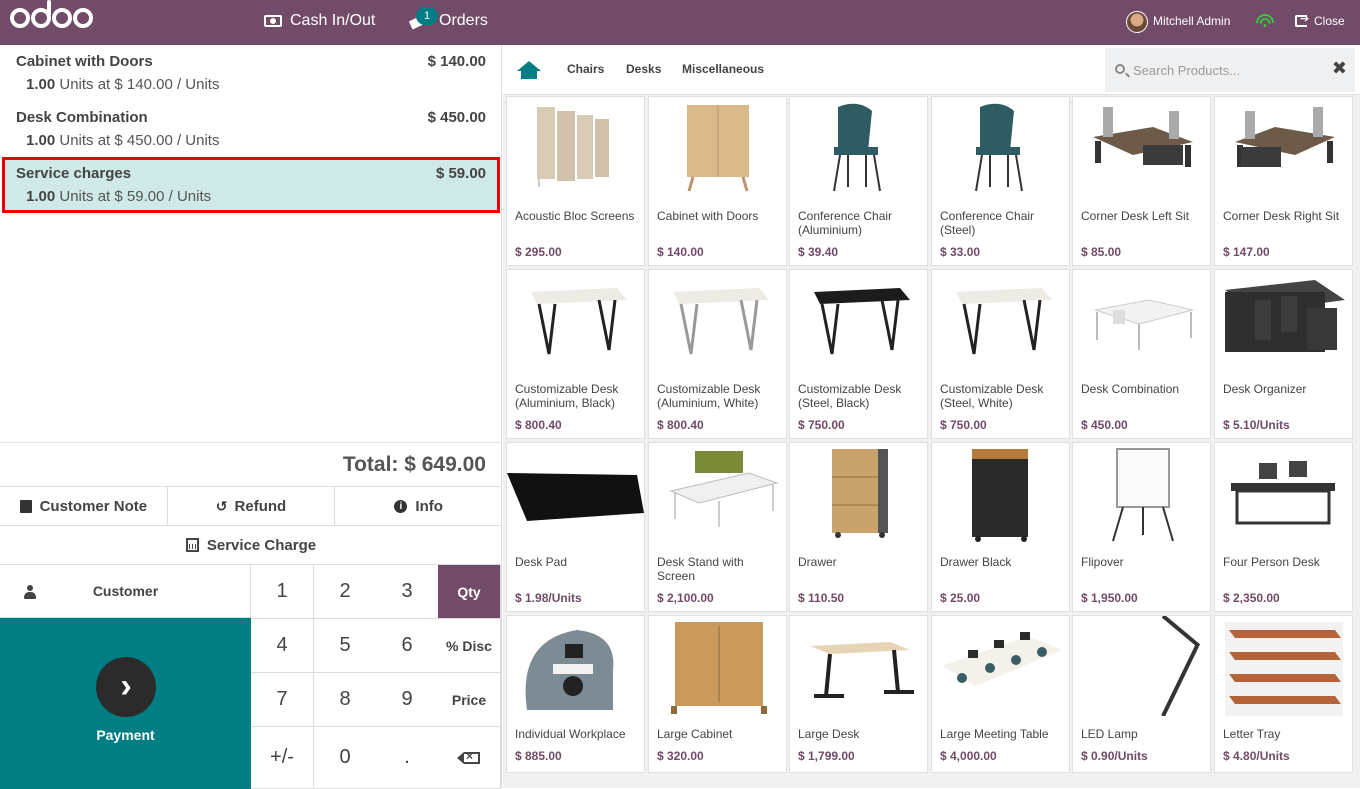 The height and width of the screenshot is (789, 1360). I want to click on product-card: Acoustic Bloc Screens $ 295.00, so click(575, 181).